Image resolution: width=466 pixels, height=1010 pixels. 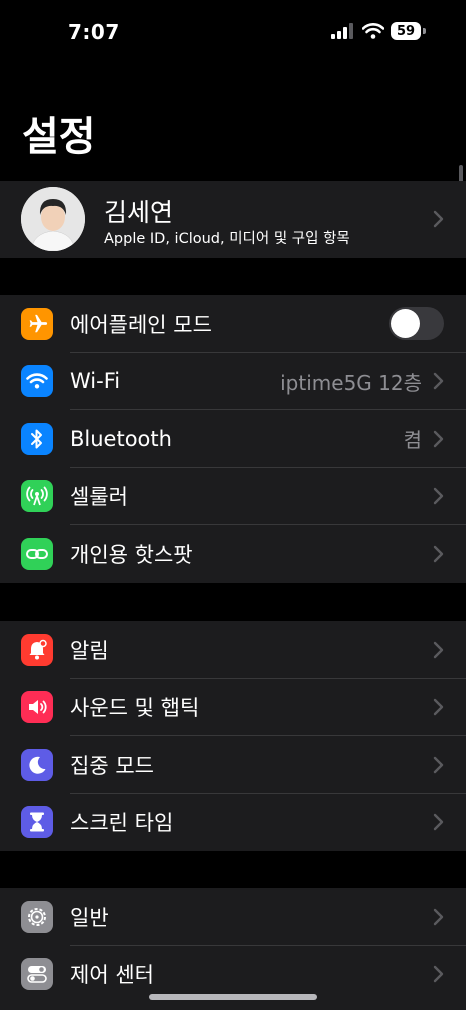 What do you see at coordinates (121, 438) in the screenshot?
I see `settings-item-label: Bluetooth` at bounding box center [121, 438].